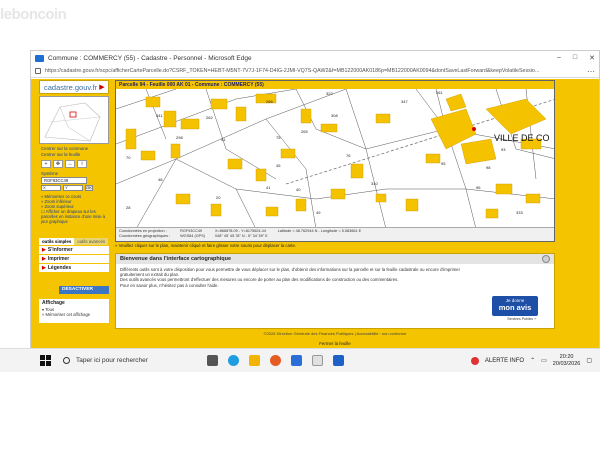 Image resolution: width=600 pixels, height=450 pixels. Describe the element at coordinates (44, 268) in the screenshot. I see `arrow-icon: ▶` at that location.